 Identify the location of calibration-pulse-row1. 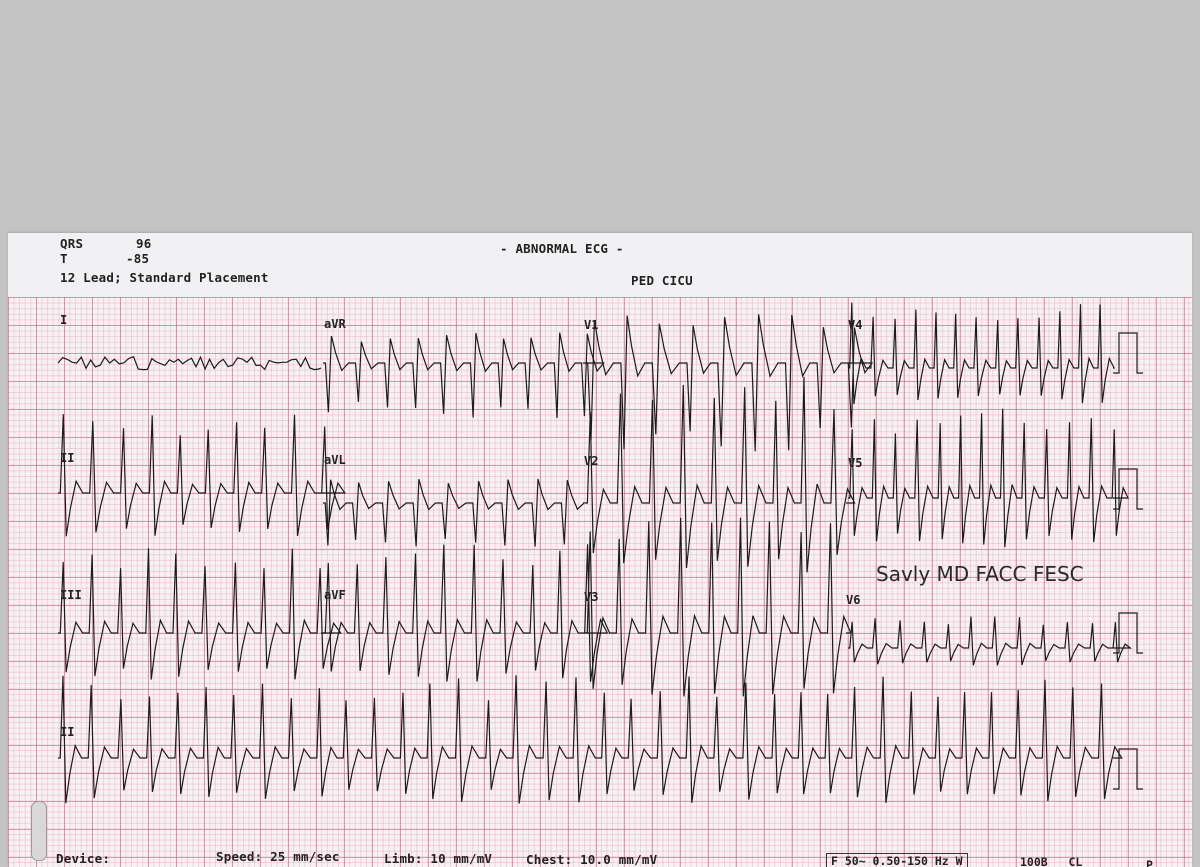
(1128, 353).